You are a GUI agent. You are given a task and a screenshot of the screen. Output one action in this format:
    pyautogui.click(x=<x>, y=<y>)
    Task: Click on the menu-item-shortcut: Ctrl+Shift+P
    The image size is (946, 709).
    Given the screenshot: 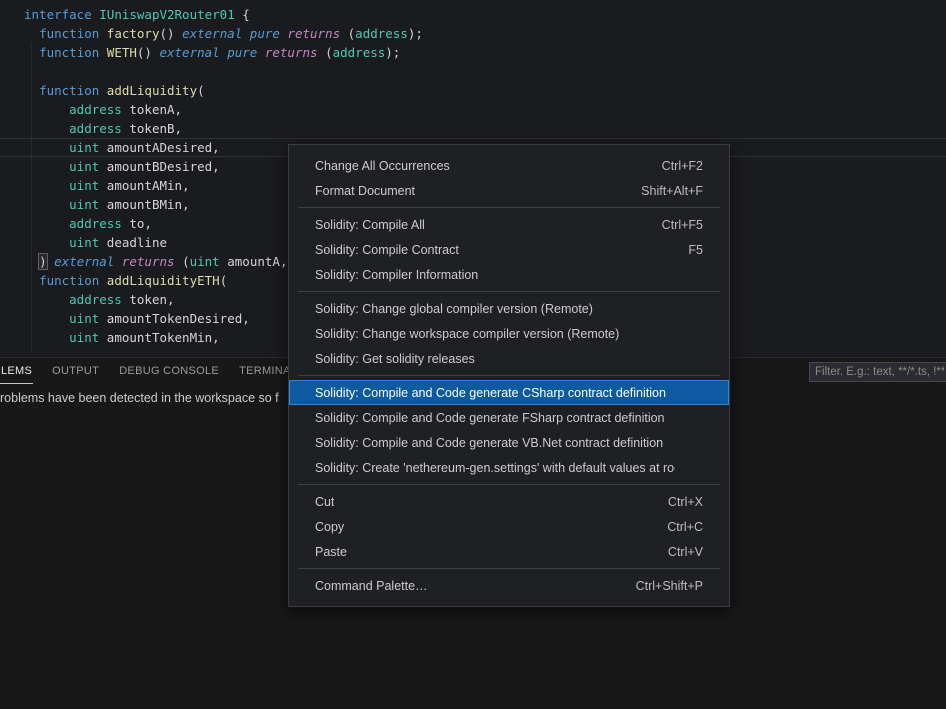 What is the action you would take?
    pyautogui.click(x=669, y=585)
    